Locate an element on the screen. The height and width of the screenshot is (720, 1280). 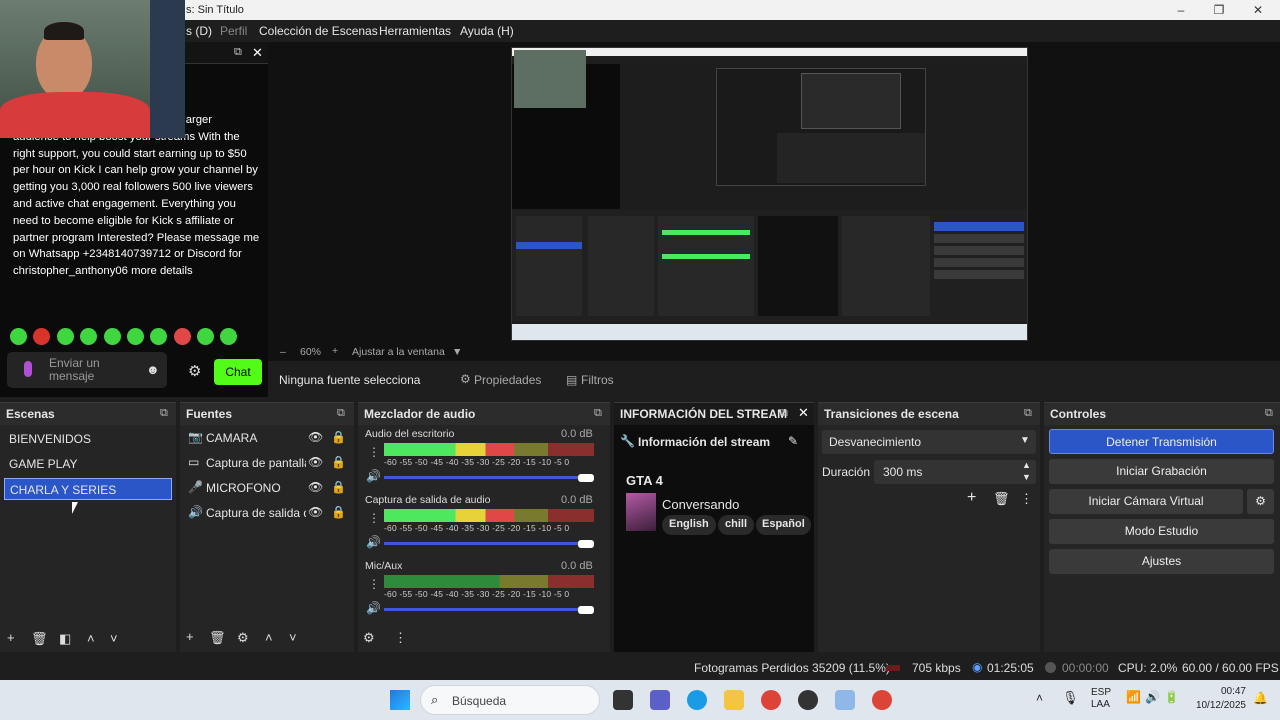
source-row: 🎤 MICROFONO 👁 🔒 is located at coordinates (268, 489).